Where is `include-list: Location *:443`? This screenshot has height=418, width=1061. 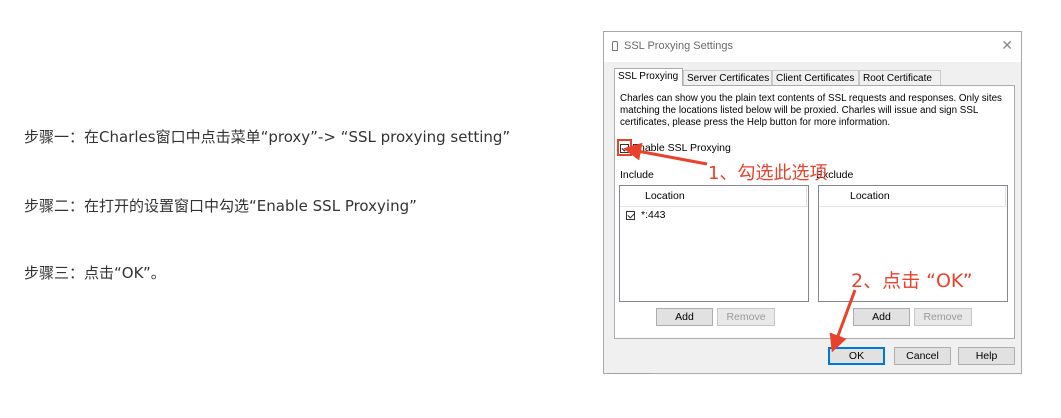 include-list: Location *:443 is located at coordinates (714, 243).